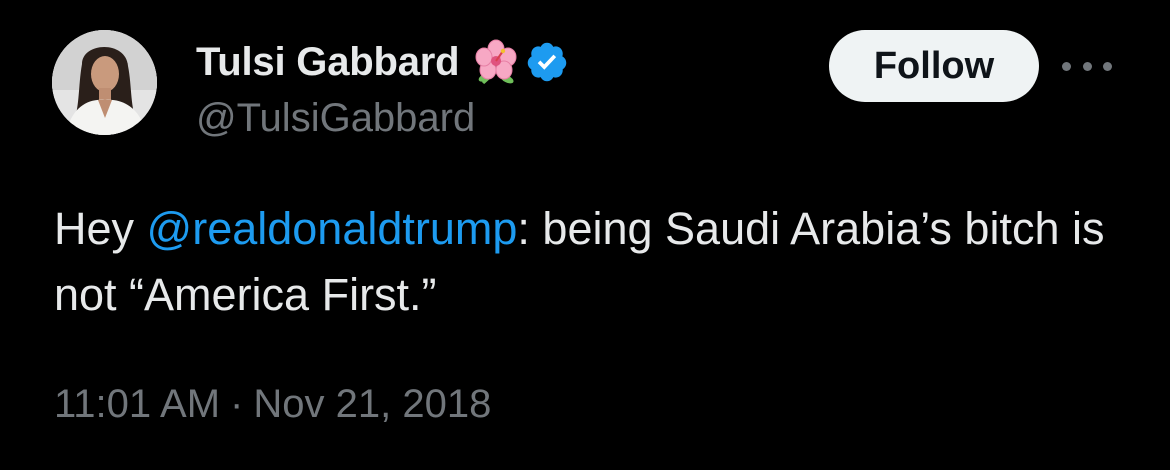 This screenshot has height=470, width=1170. What do you see at coordinates (335, 118) in the screenshot?
I see `author-handle: @TulsiGabbard` at bounding box center [335, 118].